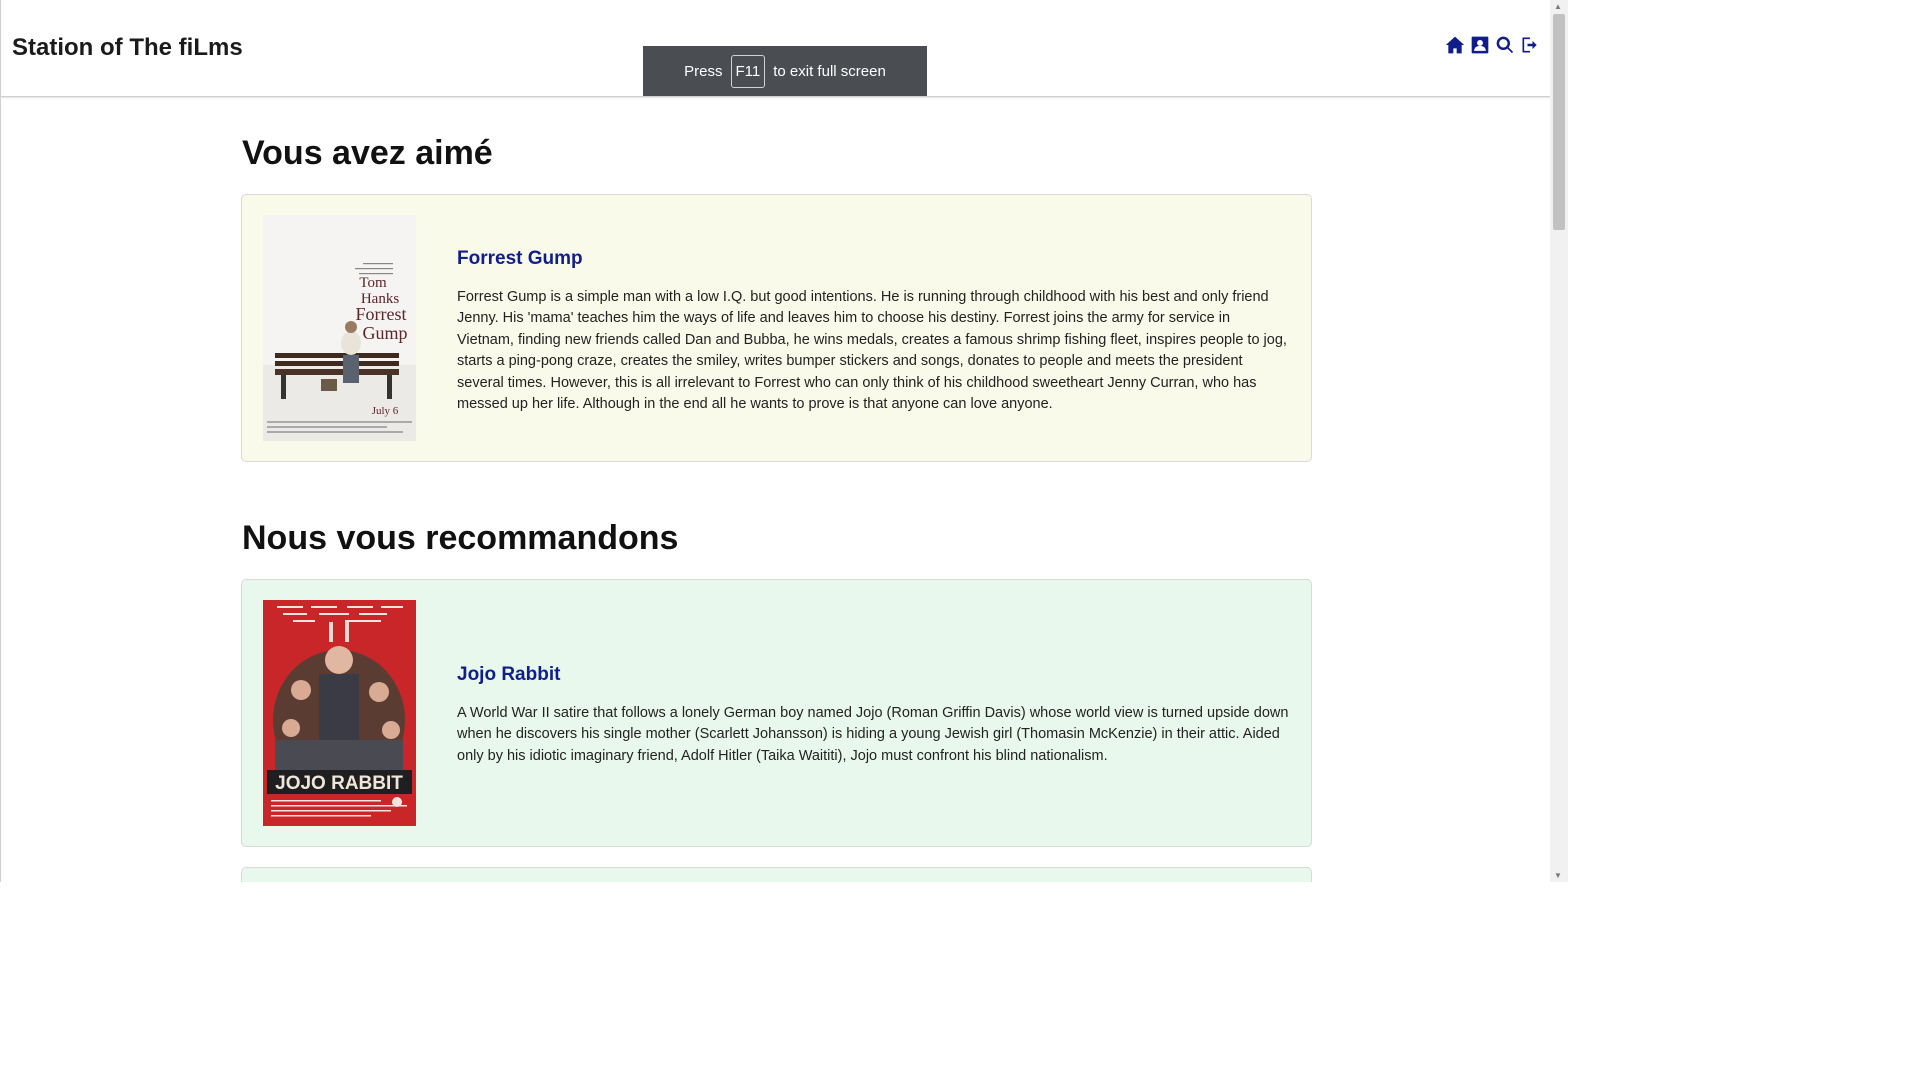  I want to click on poster-text-gump: Gump, so click(385, 333).